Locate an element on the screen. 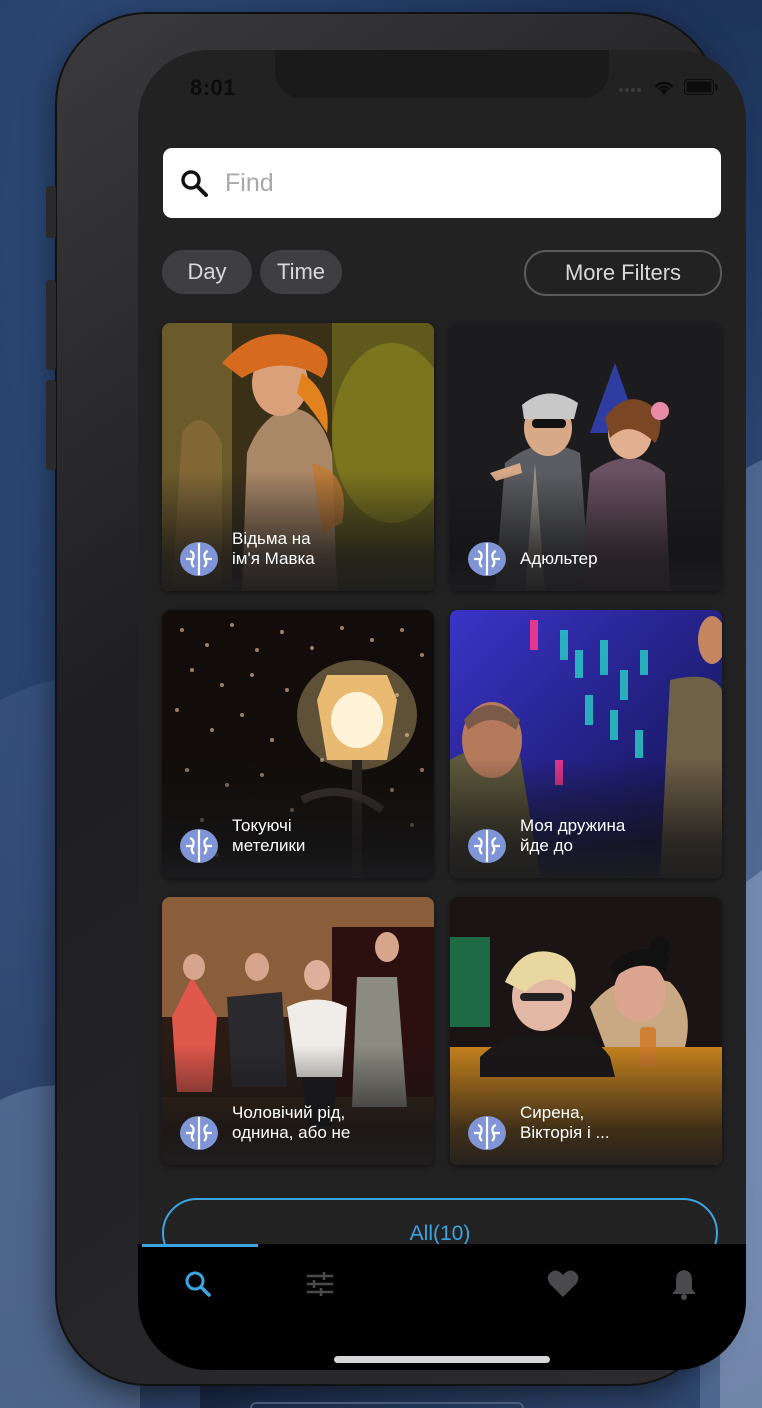 This screenshot has width=762, height=1408. sliders-icon is located at coordinates (320, 1284).